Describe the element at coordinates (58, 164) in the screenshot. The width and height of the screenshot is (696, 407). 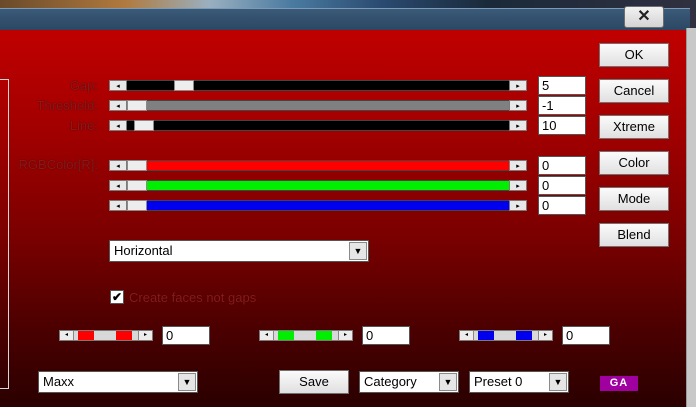
I see `rgb-color-label: RGBColor[R]:` at that location.